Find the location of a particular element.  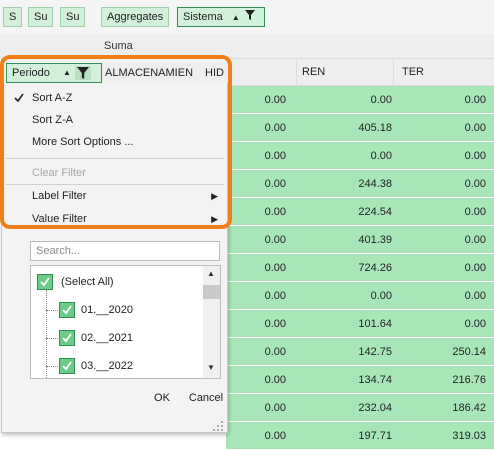

filter-icon is located at coordinates (249, 17).